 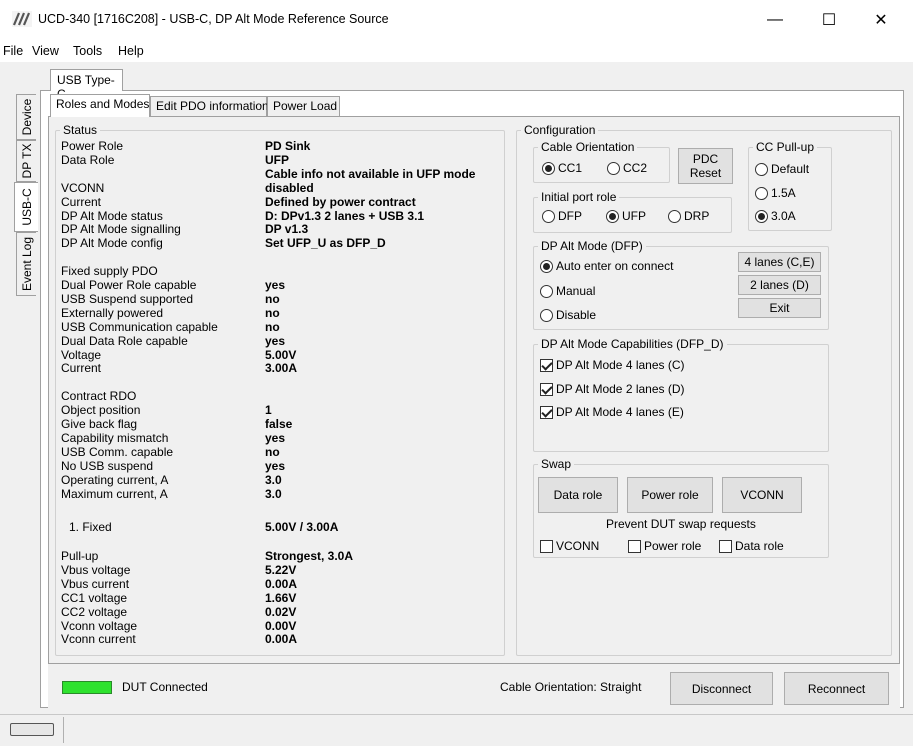 I want to click on close-icon: ✕, so click(x=881, y=20).